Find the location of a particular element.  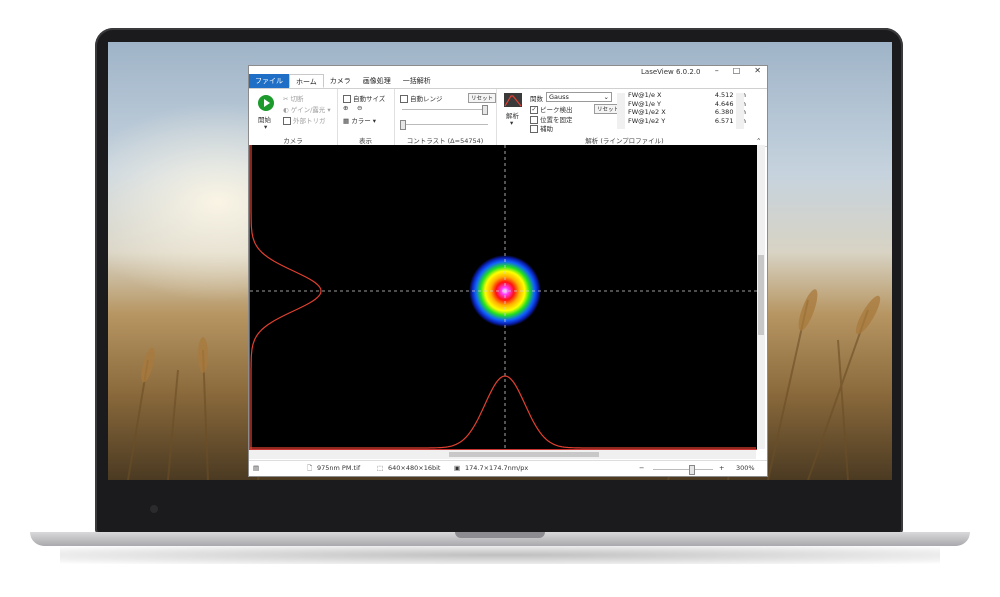

peak-label: ピーク検出 is located at coordinates (556, 110).